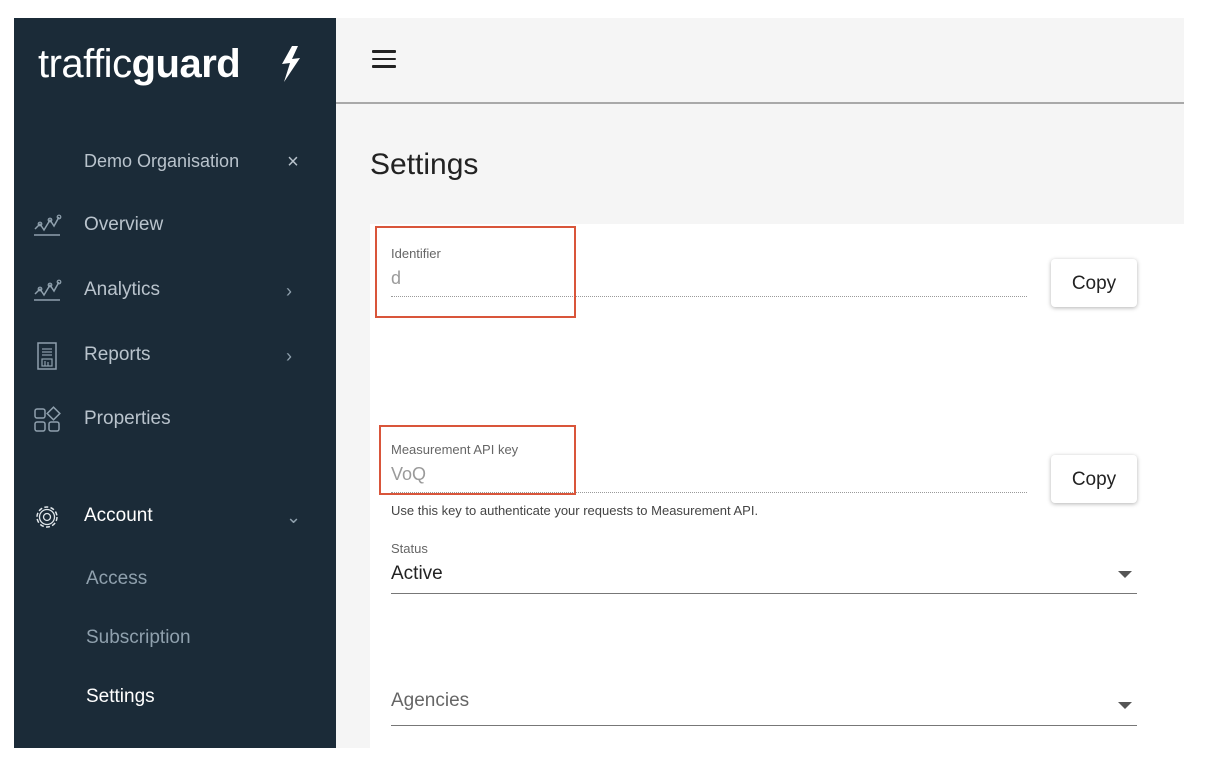 This screenshot has width=1206, height=762. What do you see at coordinates (764, 725) in the screenshot?
I see `agencies-underline` at bounding box center [764, 725].